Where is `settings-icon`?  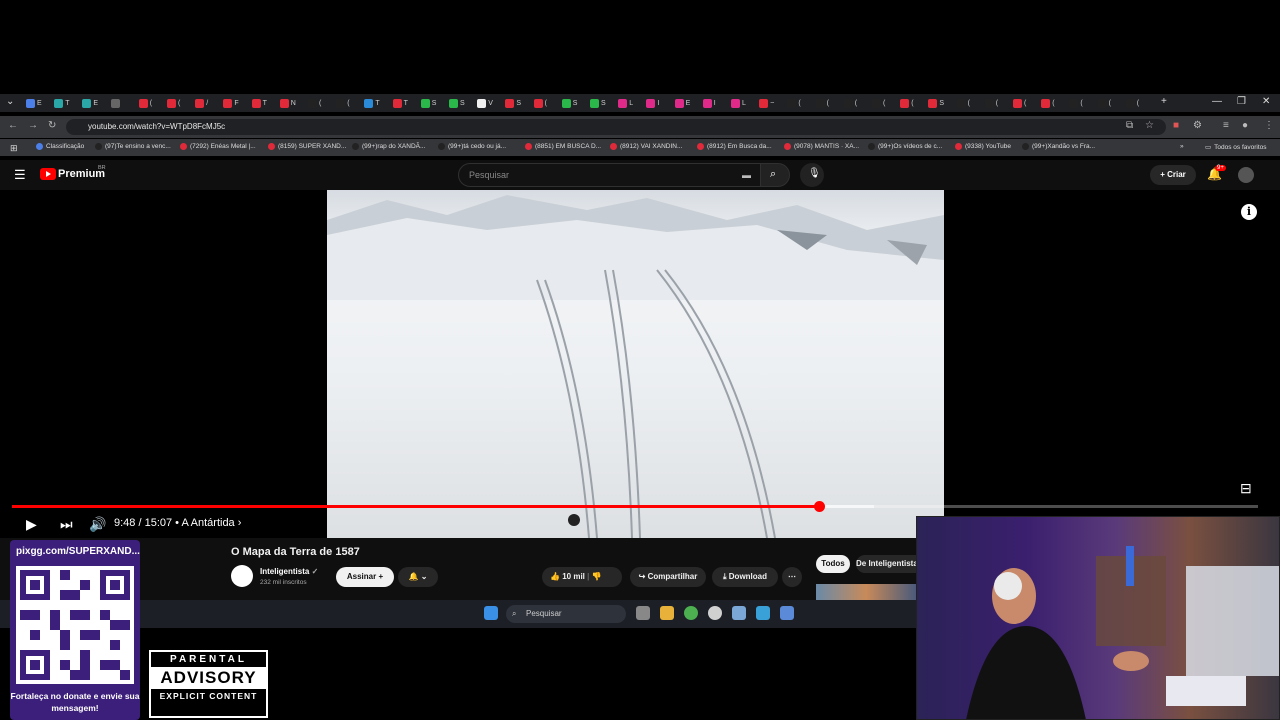 settings-icon is located at coordinates (739, 613).